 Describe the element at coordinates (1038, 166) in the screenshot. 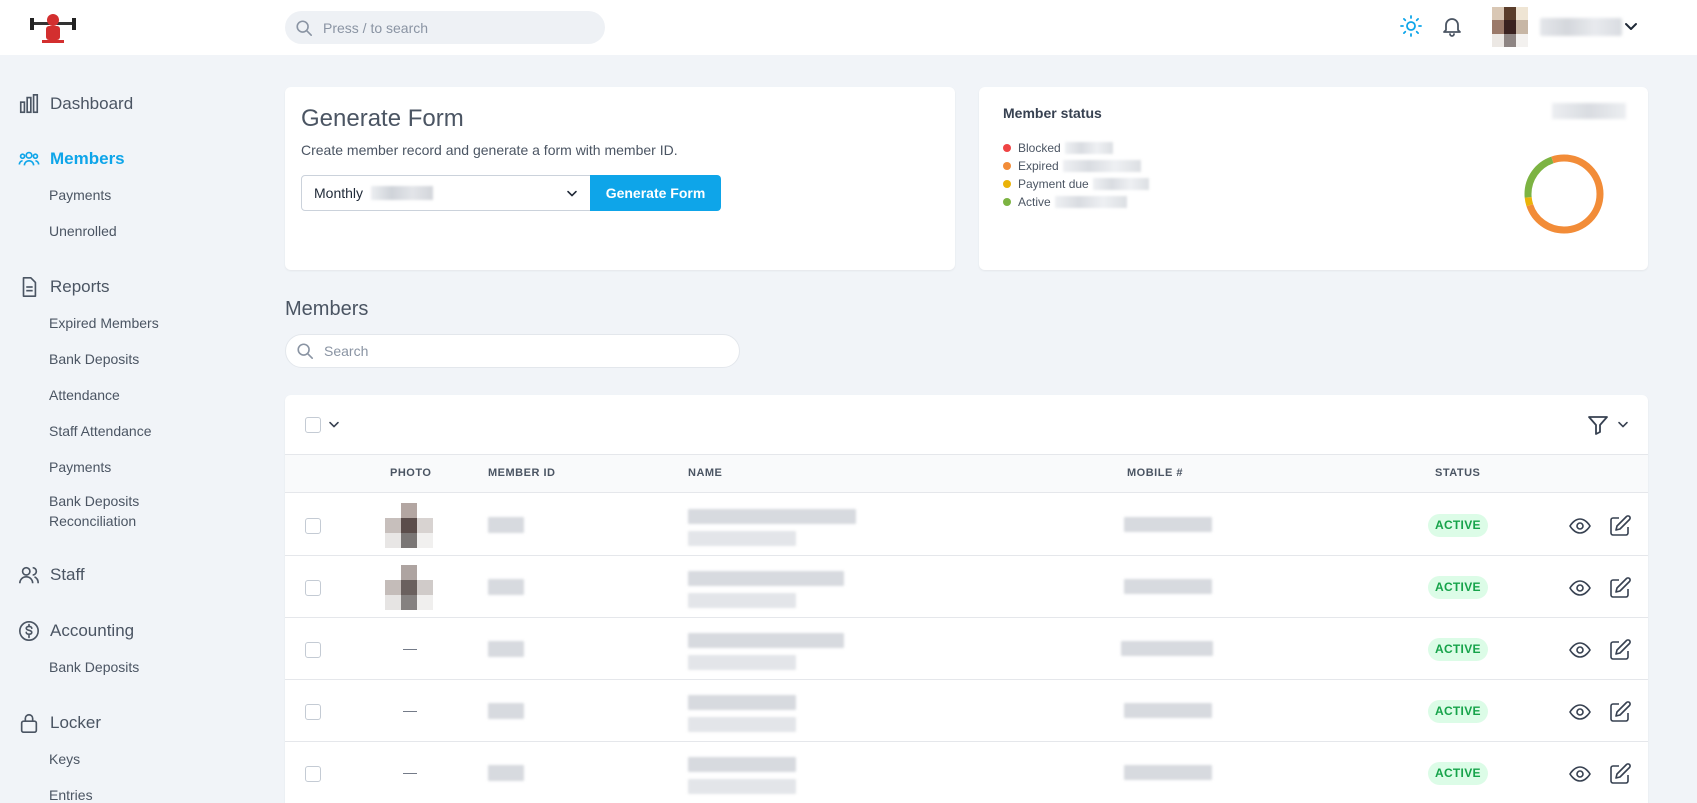

I see `legend-label: Expired` at that location.